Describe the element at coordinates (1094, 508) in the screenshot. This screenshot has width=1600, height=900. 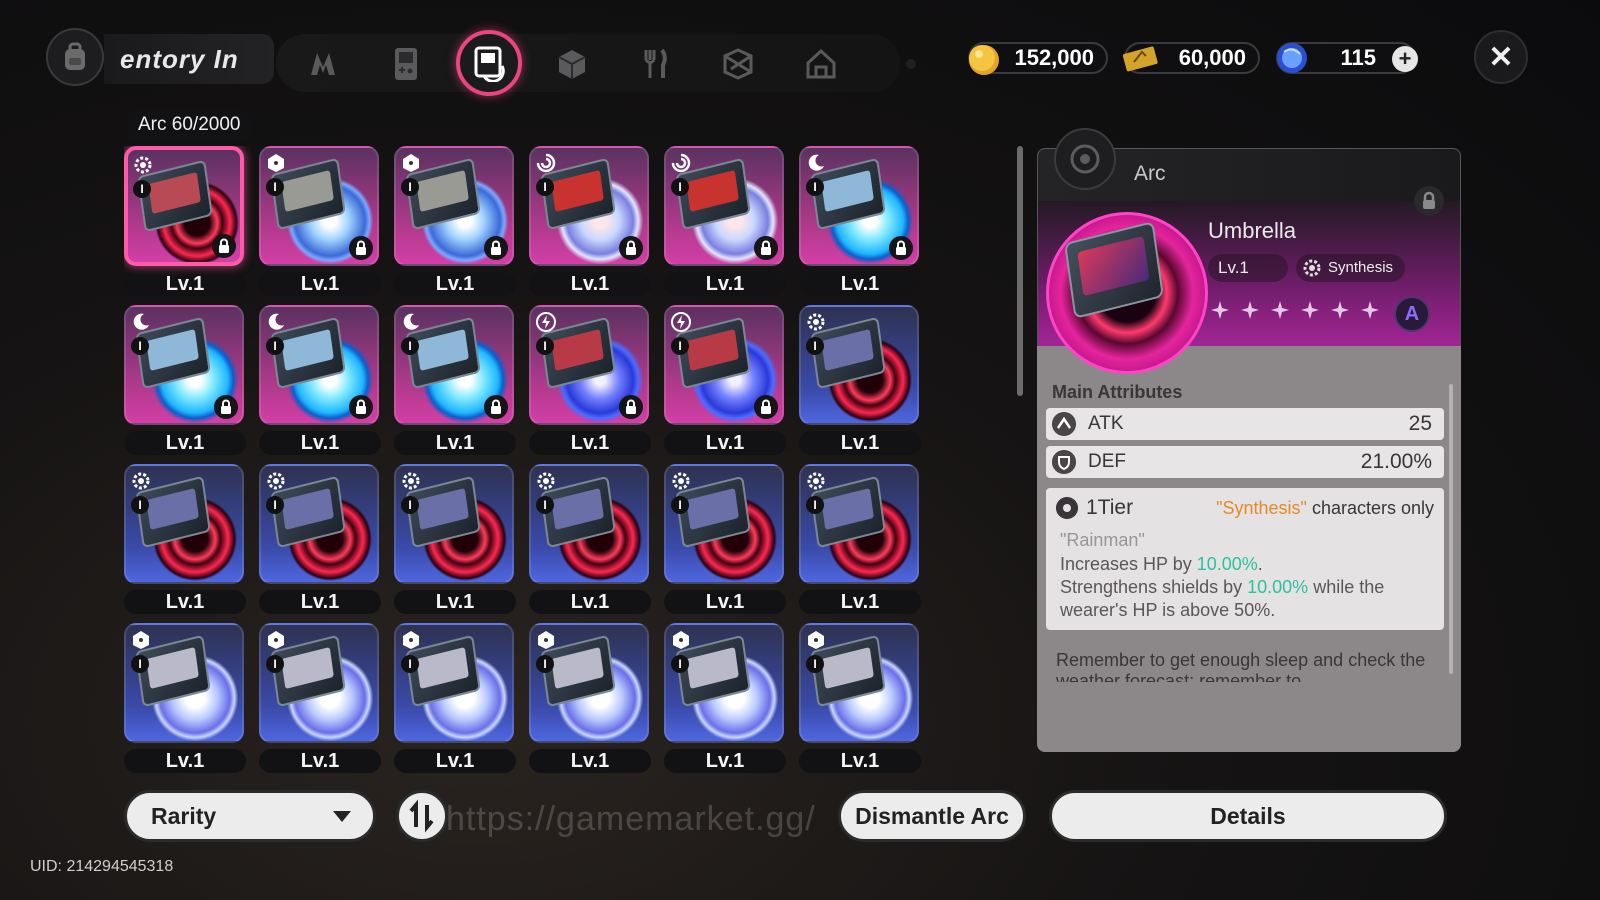
I see `tier-header: 1Tier` at that location.